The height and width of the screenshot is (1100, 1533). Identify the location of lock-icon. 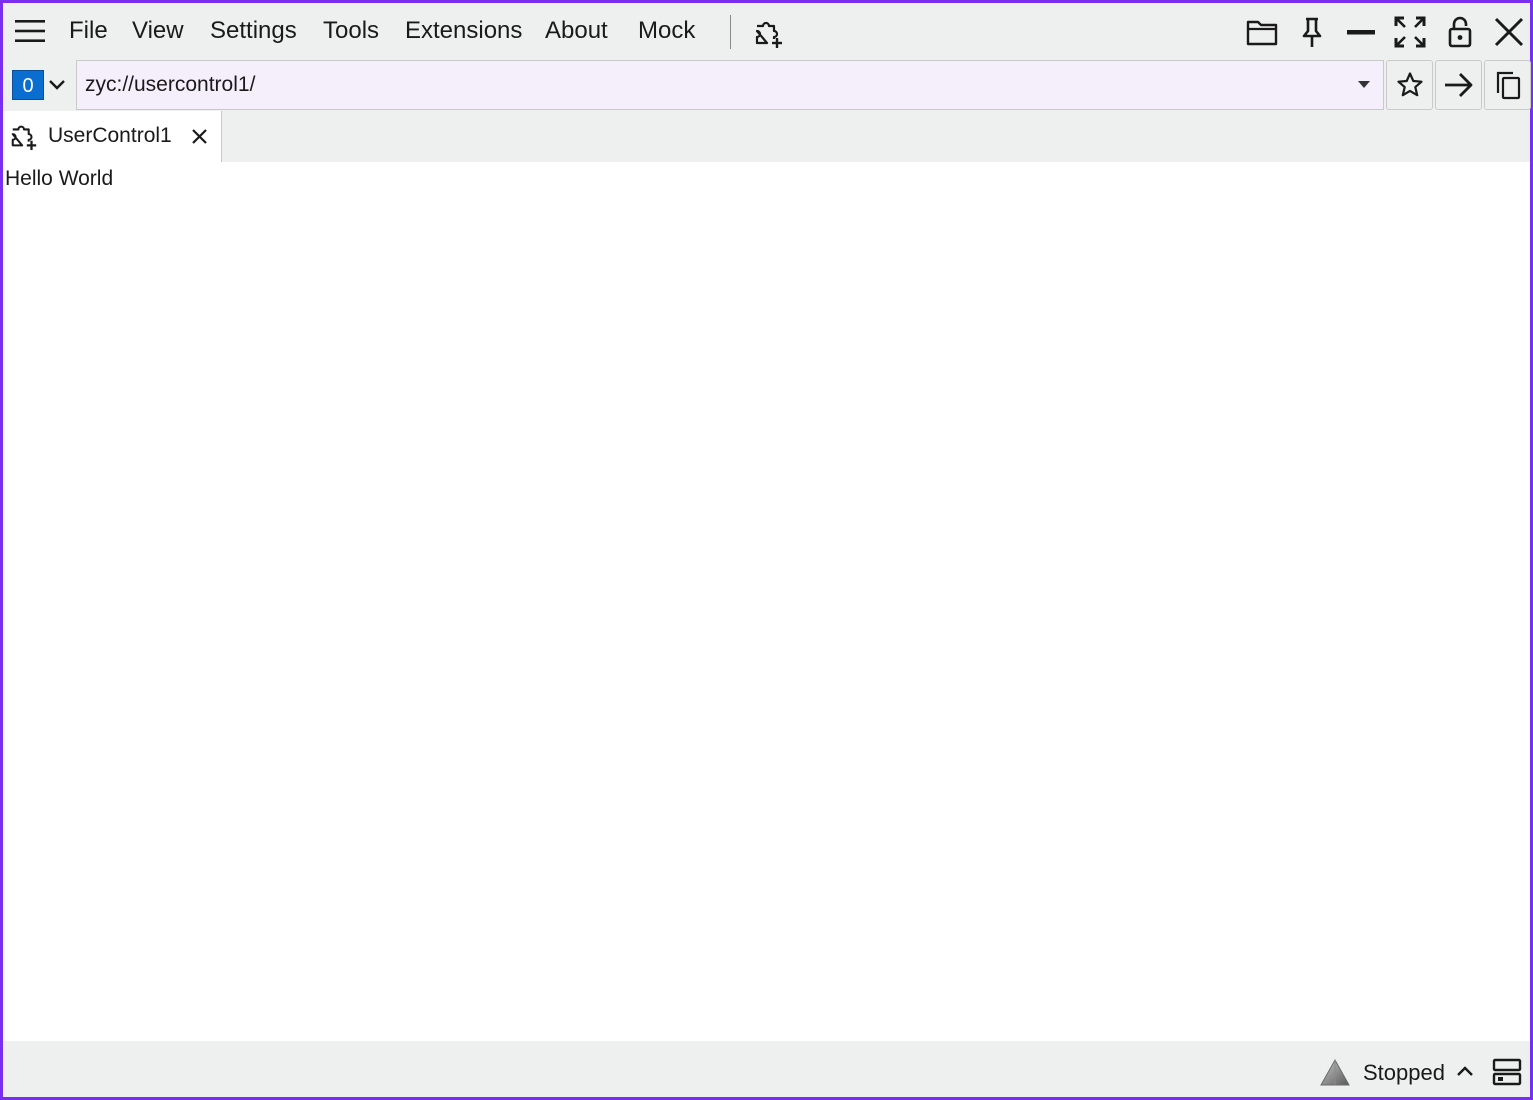
(1460, 32).